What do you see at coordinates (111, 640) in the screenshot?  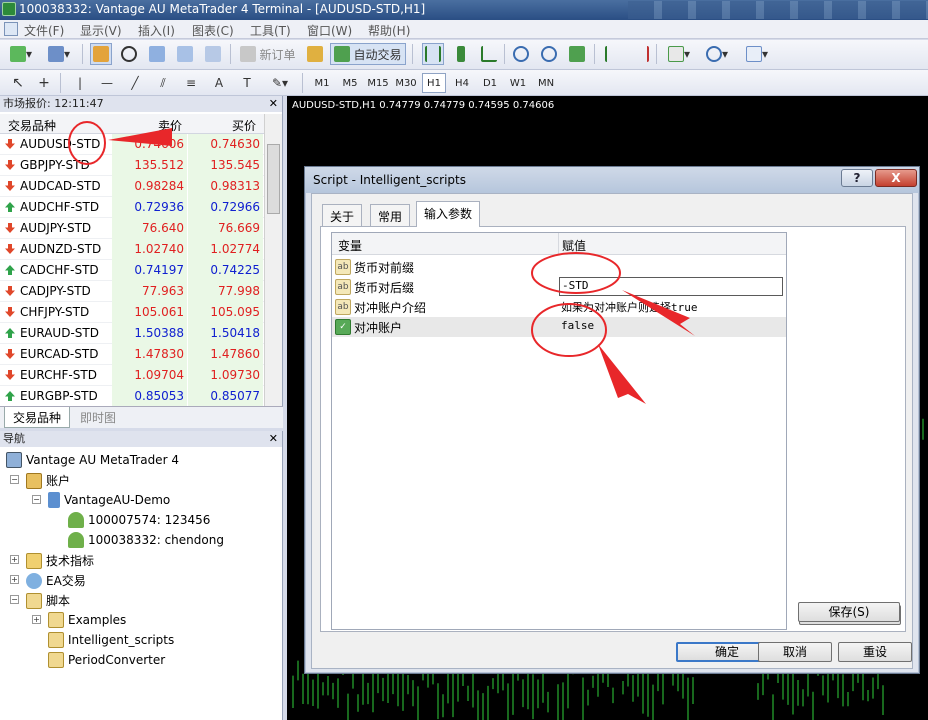 I see `tree-script-intelligent: Intelligent_scripts` at bounding box center [111, 640].